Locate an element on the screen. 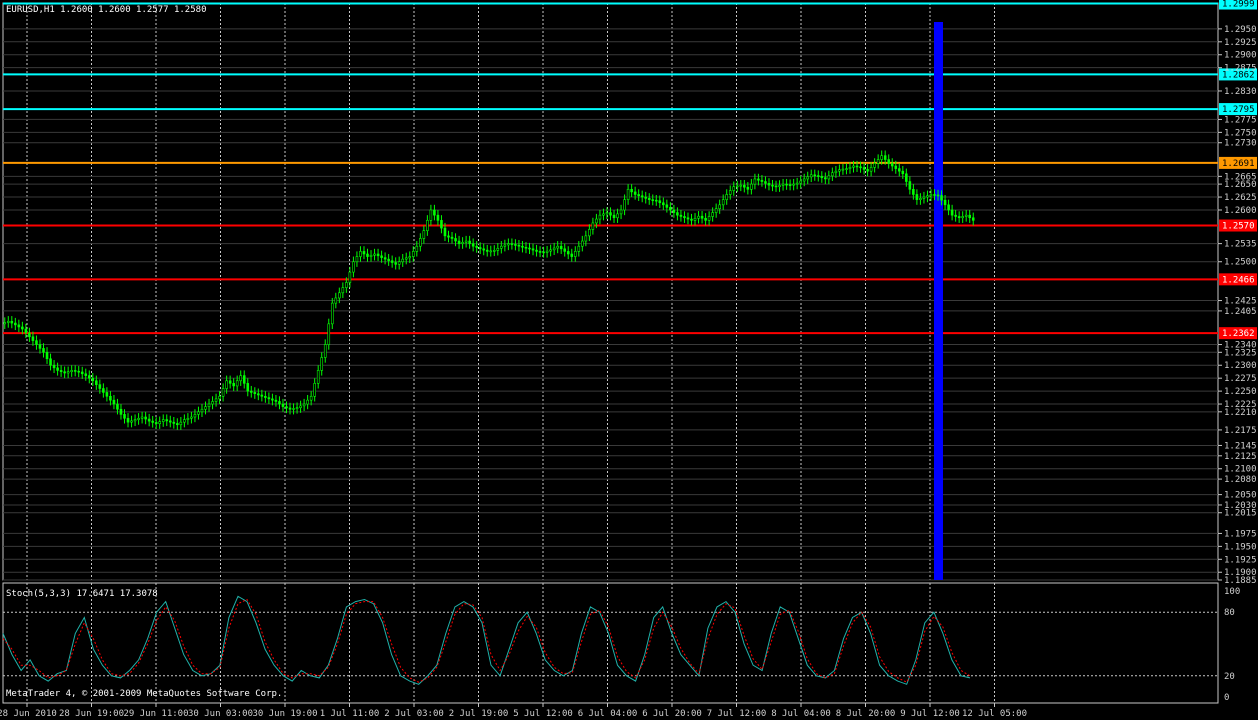 This screenshot has height=720, width=1258. time-tick-label: 30 Jun 19:00 is located at coordinates (284, 714).